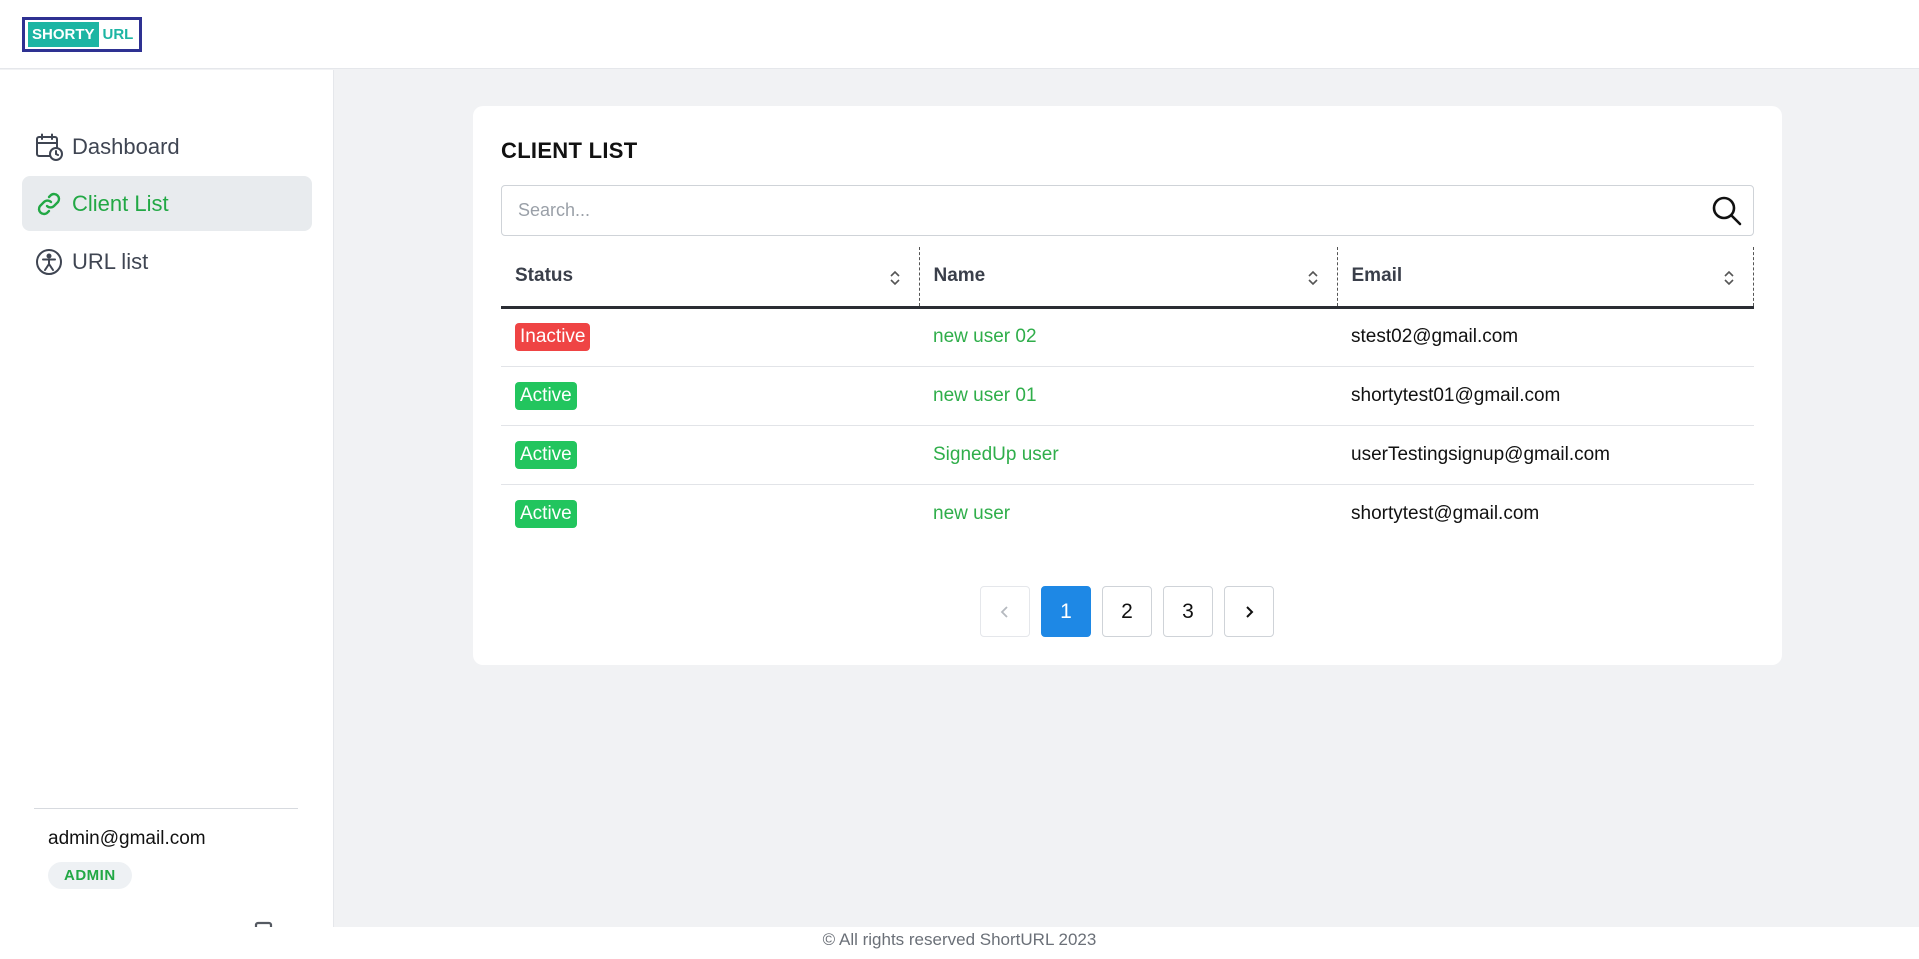 This screenshot has height=959, width=1919. Describe the element at coordinates (569, 150) in the screenshot. I see `page-title: CLIENT LIST` at that location.